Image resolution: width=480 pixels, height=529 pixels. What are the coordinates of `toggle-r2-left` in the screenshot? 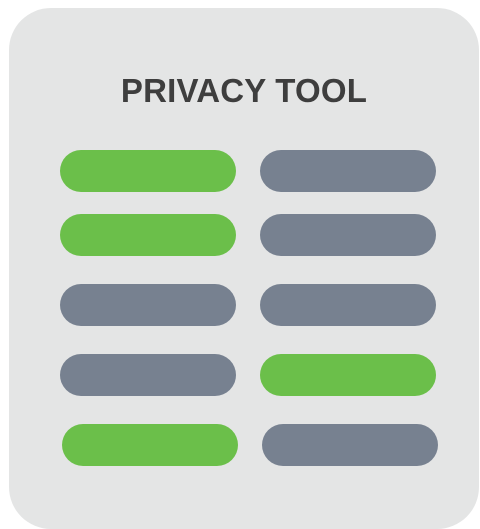 It's located at (148, 235).